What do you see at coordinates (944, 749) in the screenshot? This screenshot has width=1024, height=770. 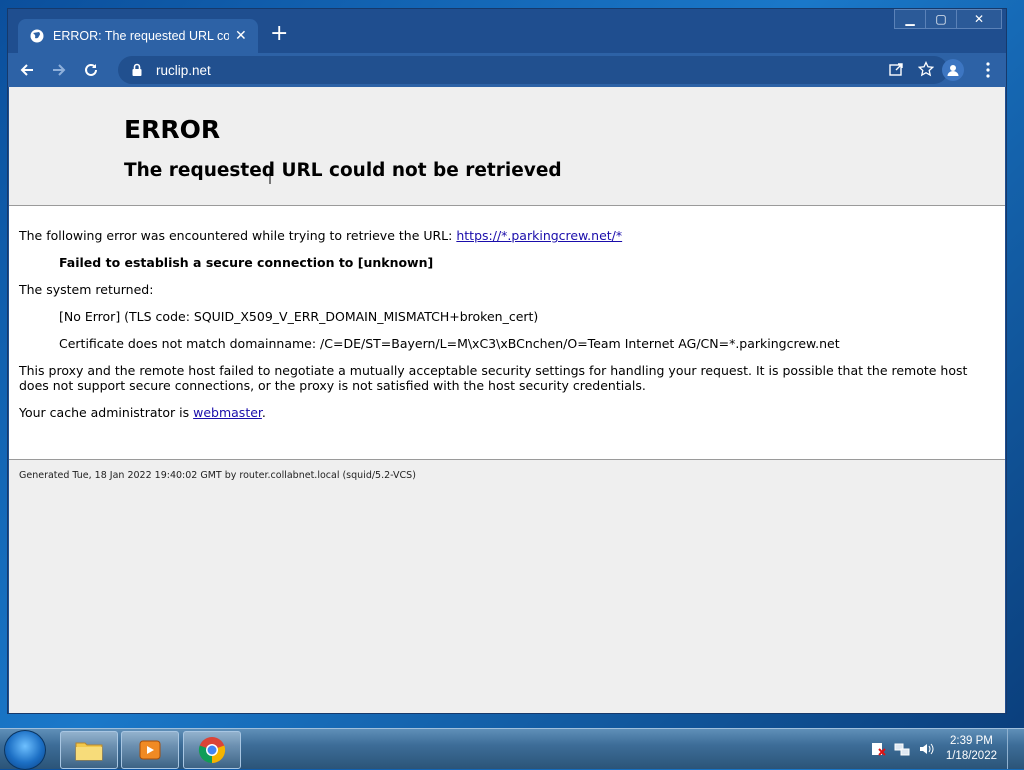 I see `system-tray: 2:39 PM 1/18/2022` at bounding box center [944, 749].